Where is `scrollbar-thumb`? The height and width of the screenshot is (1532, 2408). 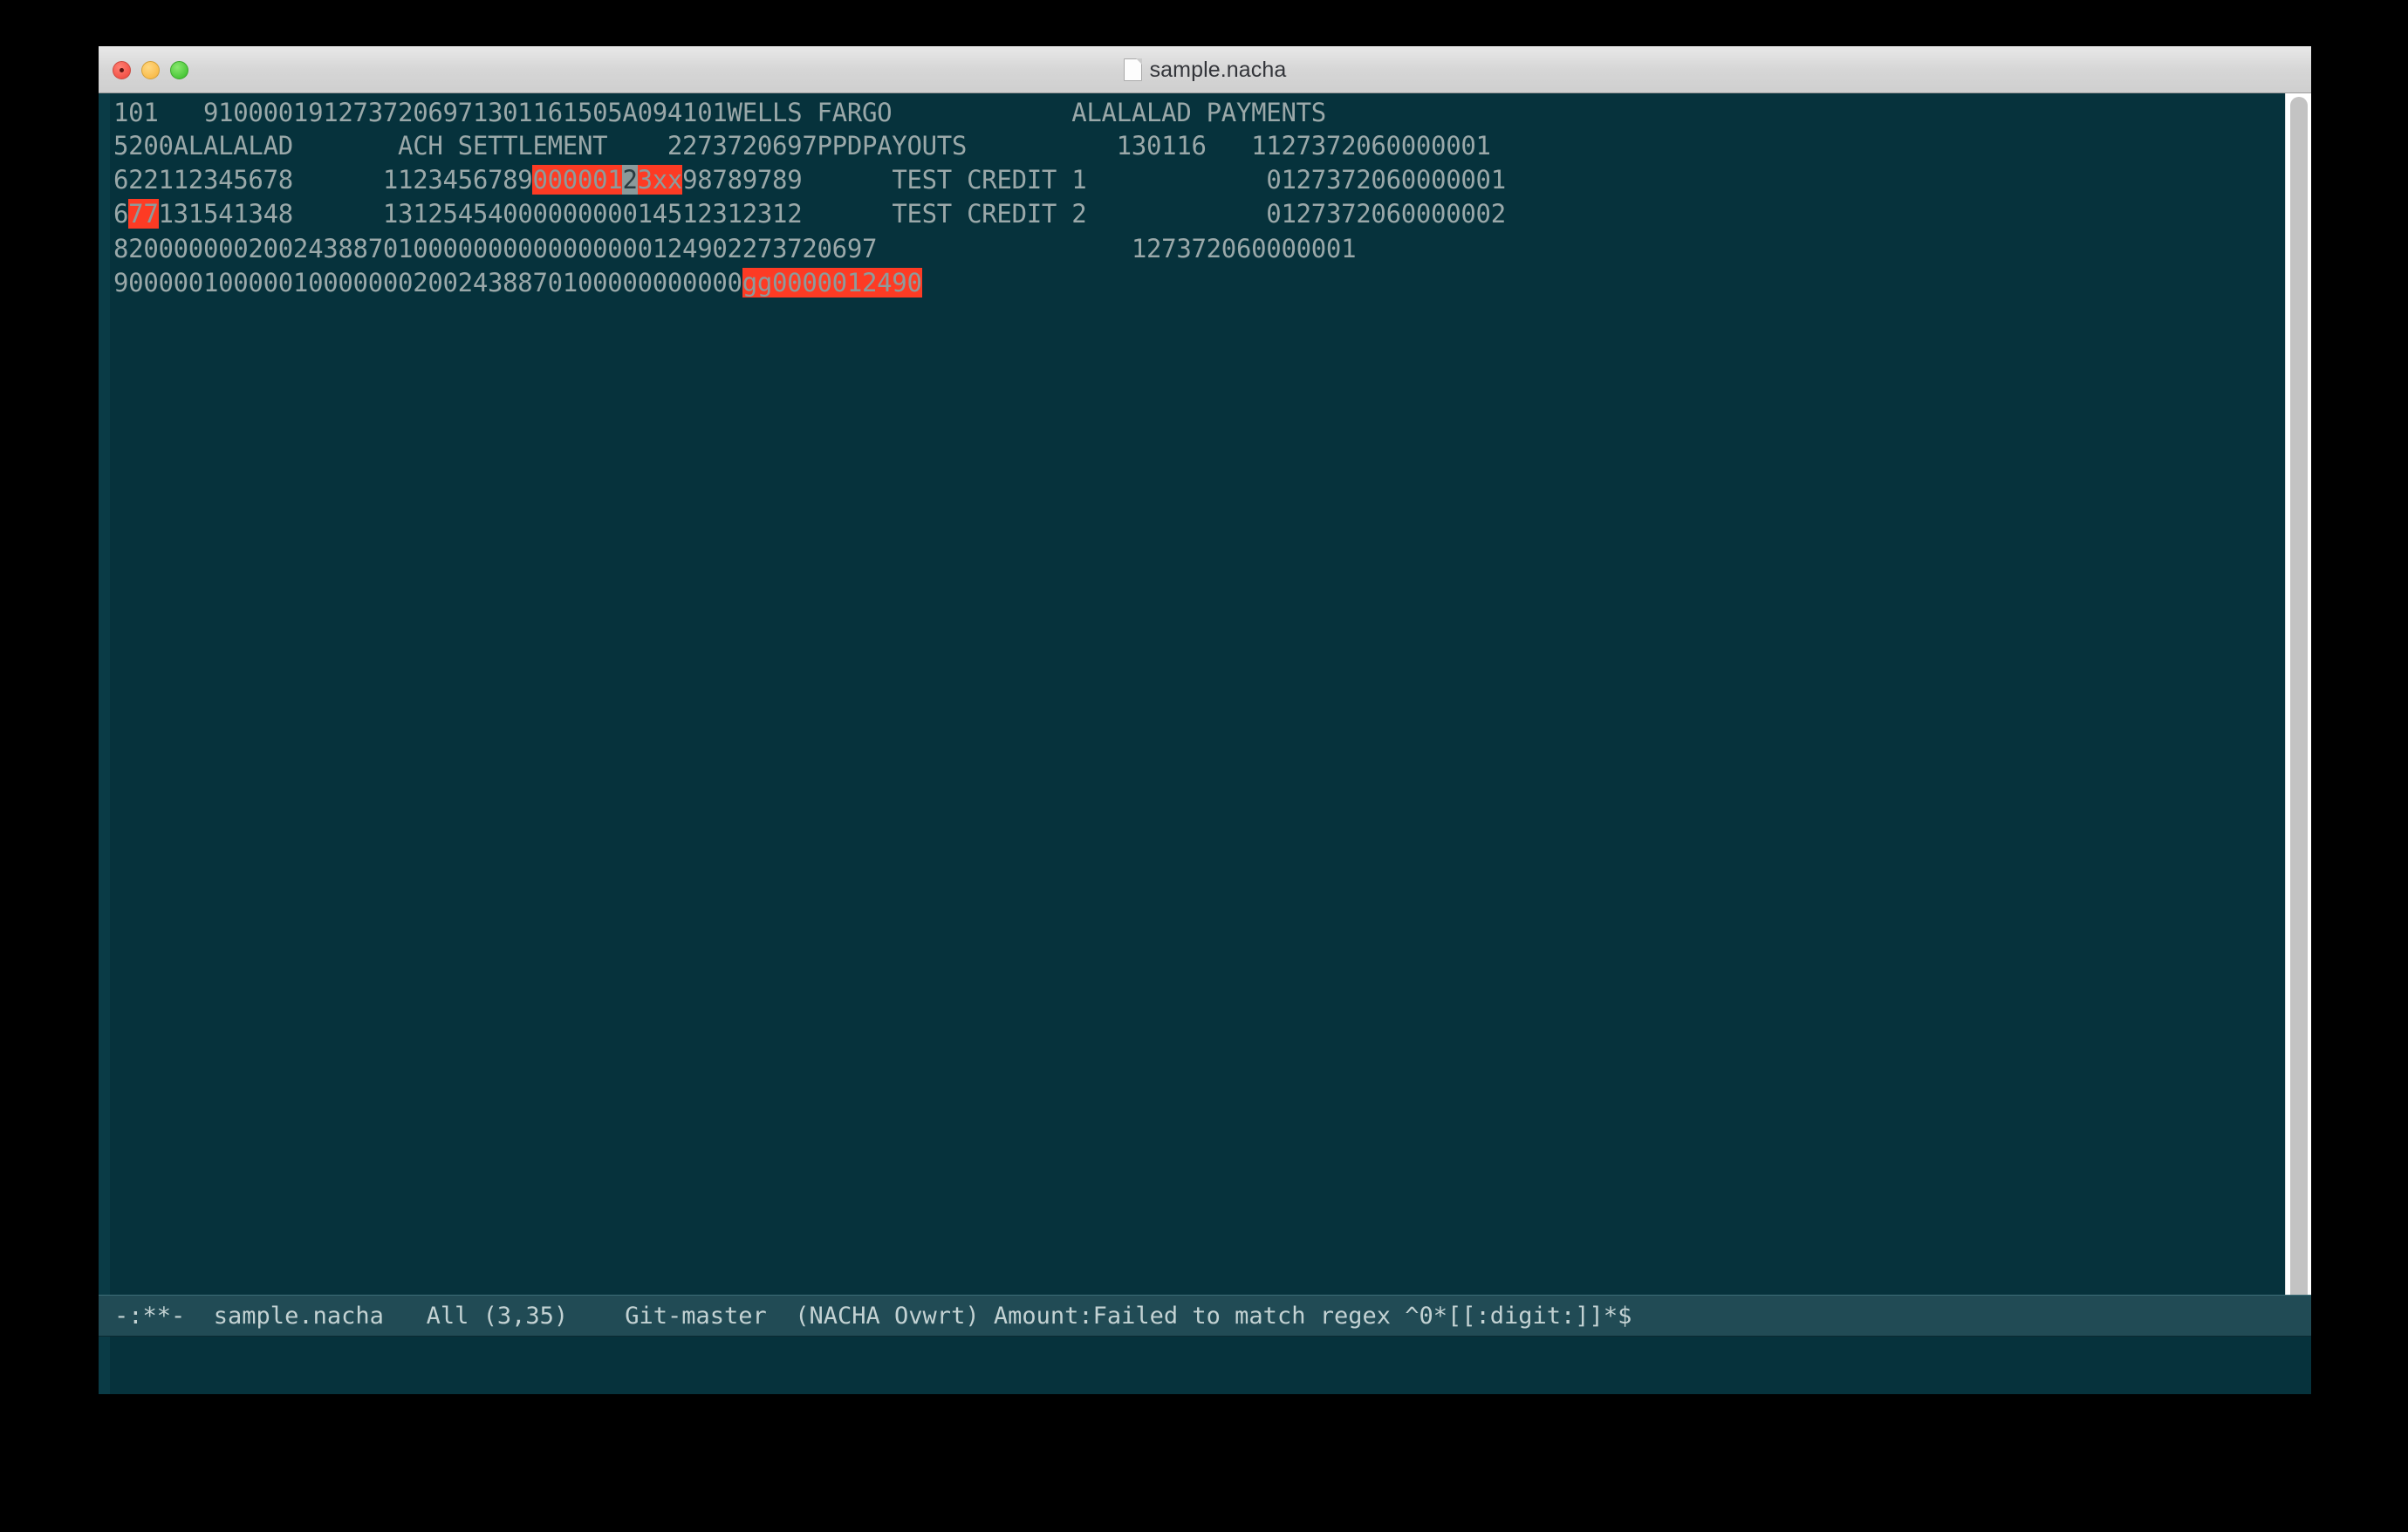 scrollbar-thumb is located at coordinates (2299, 728).